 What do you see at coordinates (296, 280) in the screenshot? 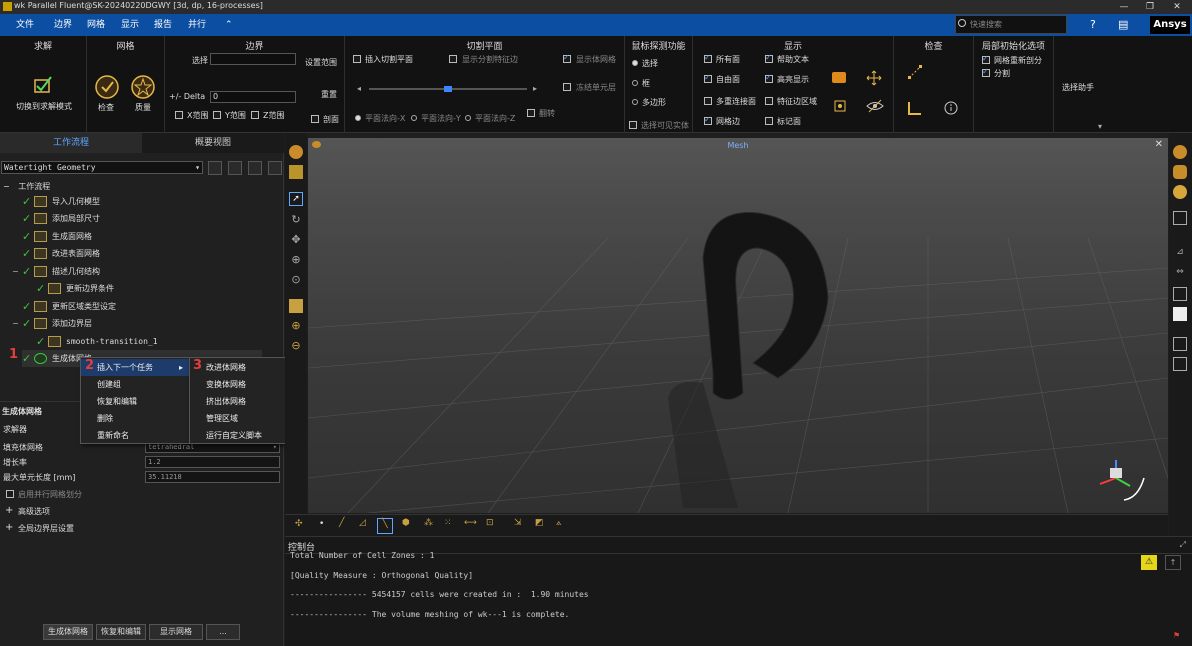
I see `zoom-box-icon: ⊙` at bounding box center [296, 280].